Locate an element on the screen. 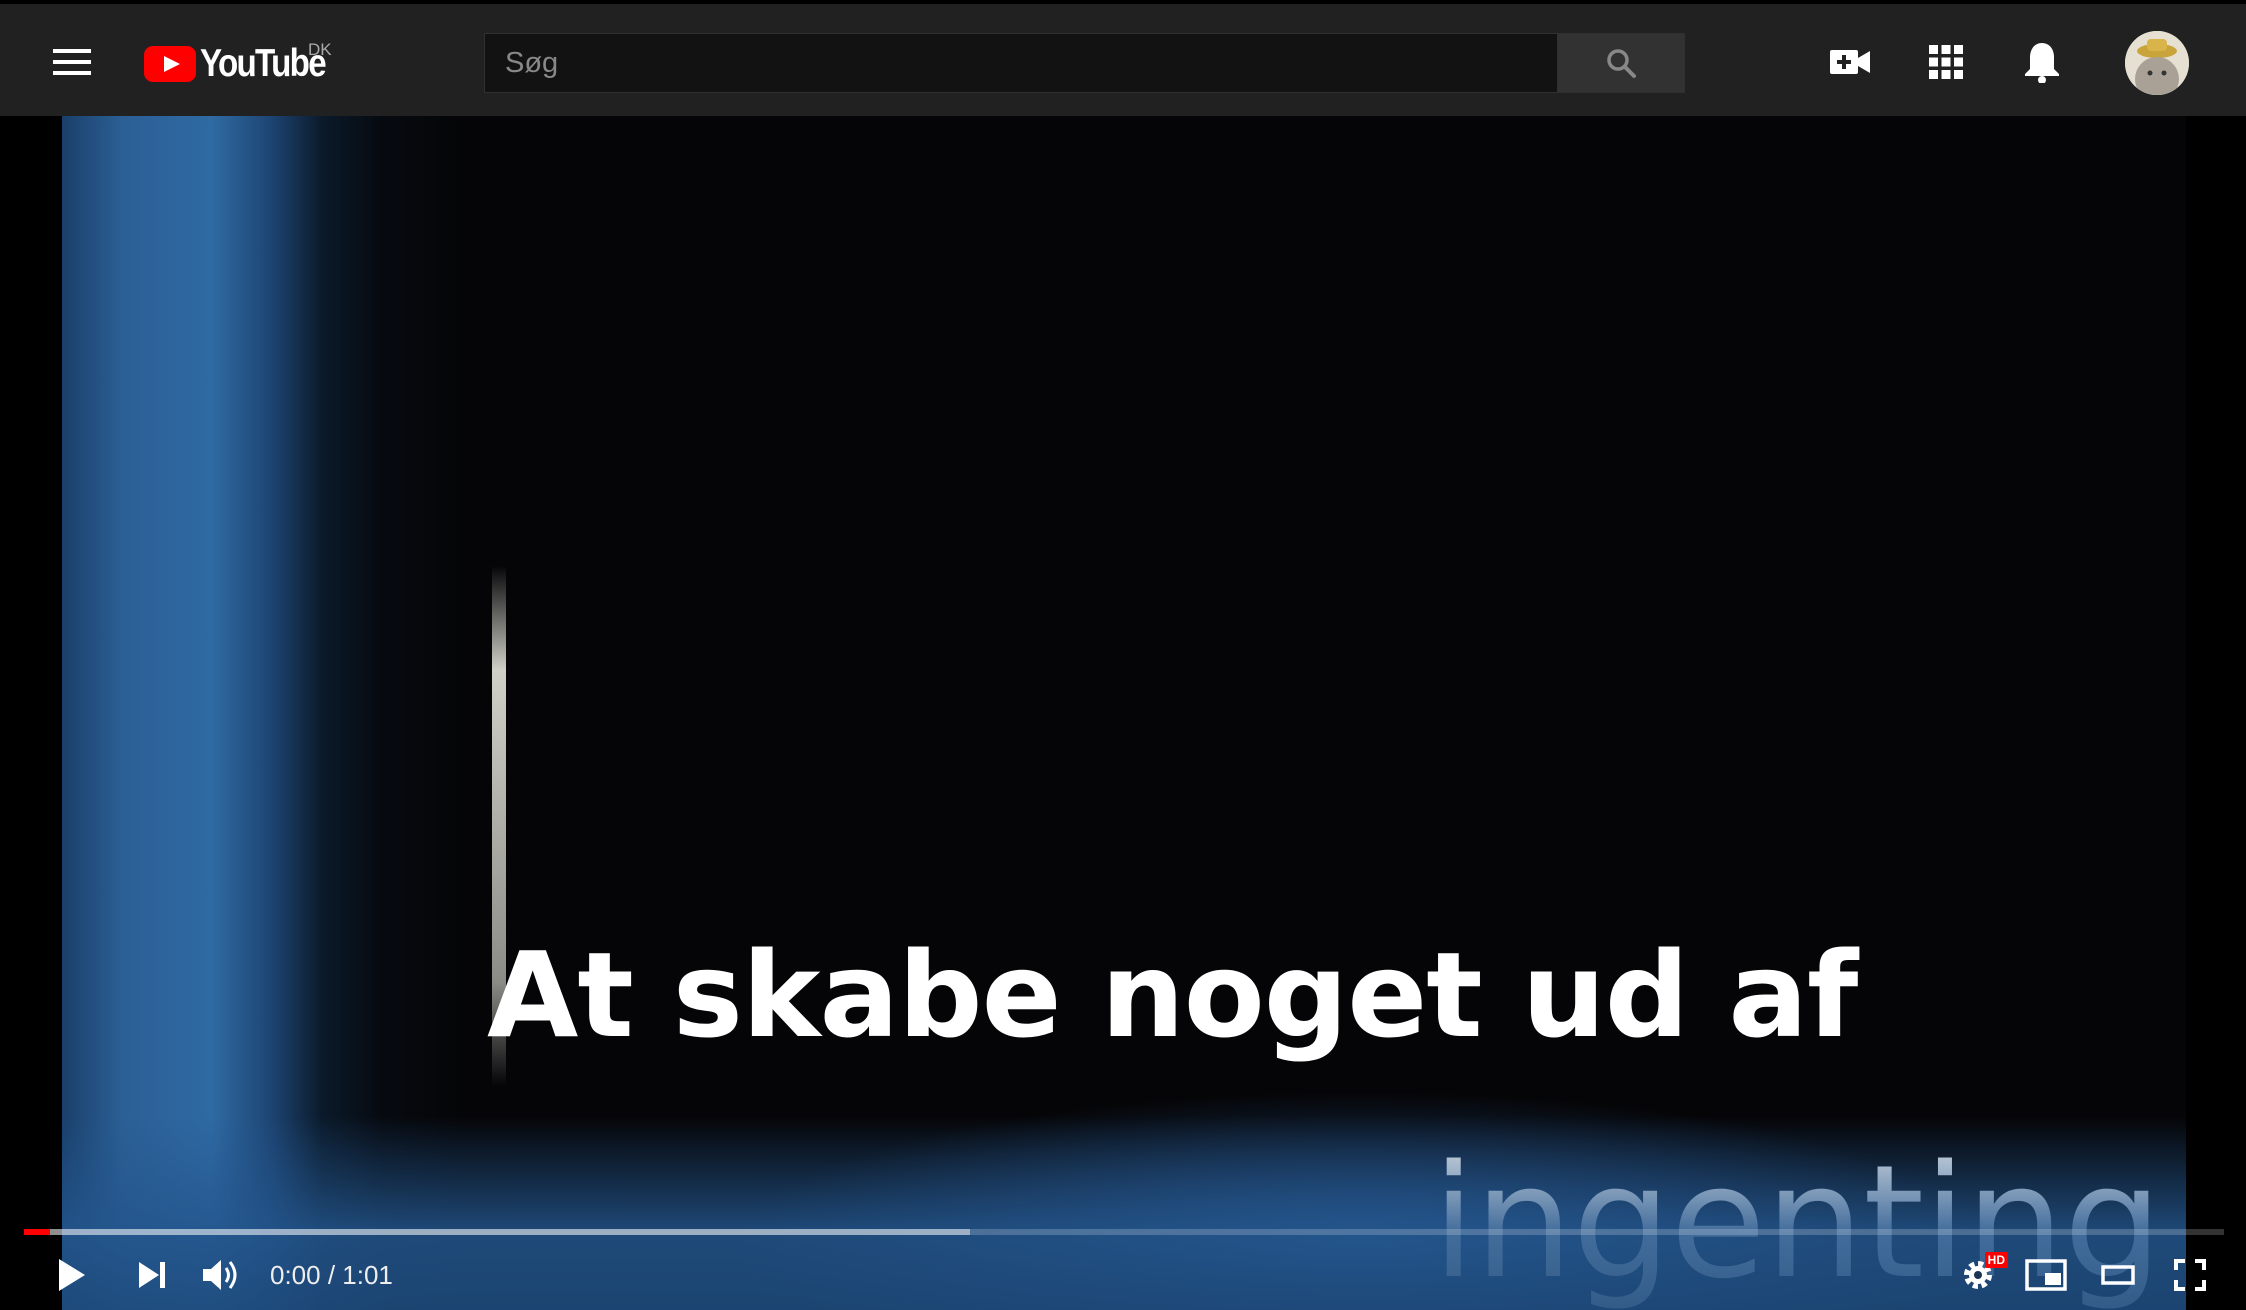 This screenshot has width=2246, height=1310. masthead: YouTube DK is located at coordinates (1123, 58).